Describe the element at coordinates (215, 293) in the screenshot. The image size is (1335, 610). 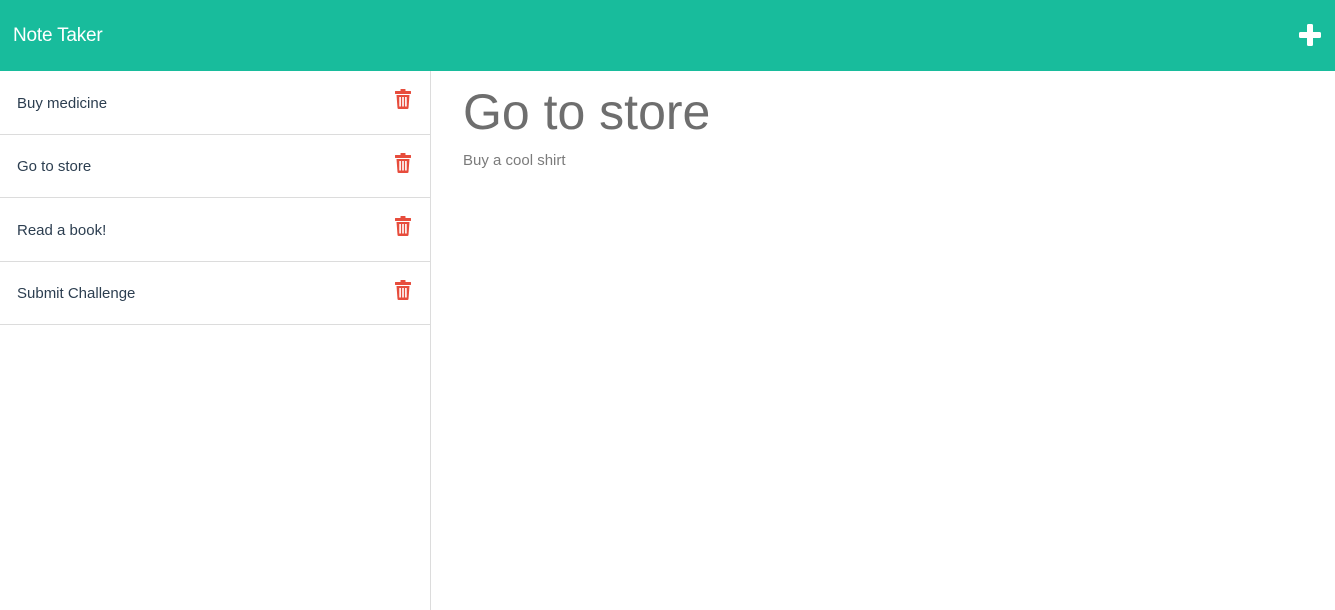
I see `note-list-item: Submit Challenge` at that location.